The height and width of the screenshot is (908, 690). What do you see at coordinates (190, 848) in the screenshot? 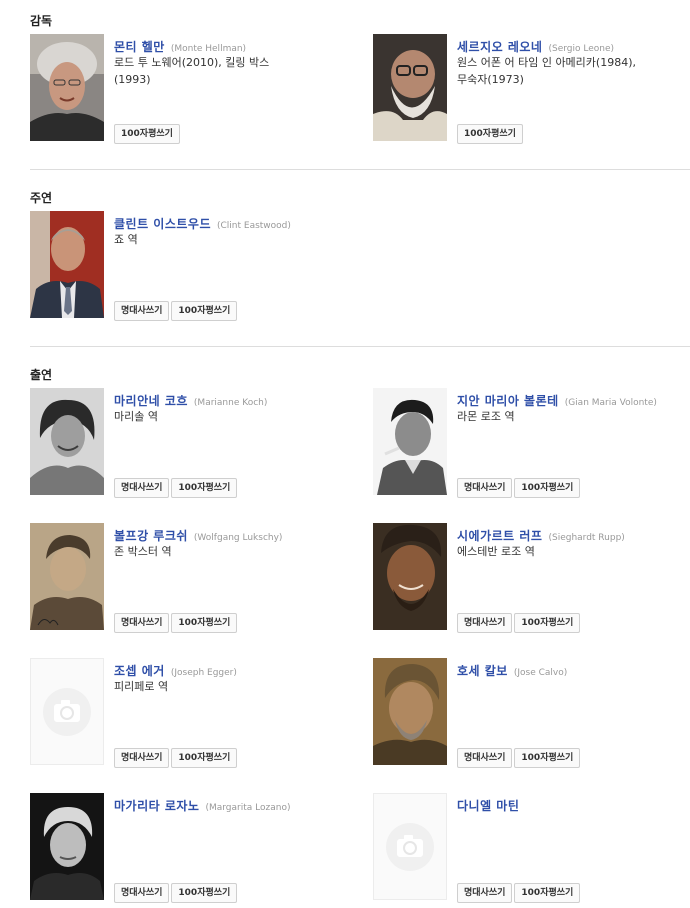
I see `person-card-margarita-lozano: 마가리타 로자노 (Margarita Lozano) 명대사쓰기 100자평쓰기` at bounding box center [190, 848].